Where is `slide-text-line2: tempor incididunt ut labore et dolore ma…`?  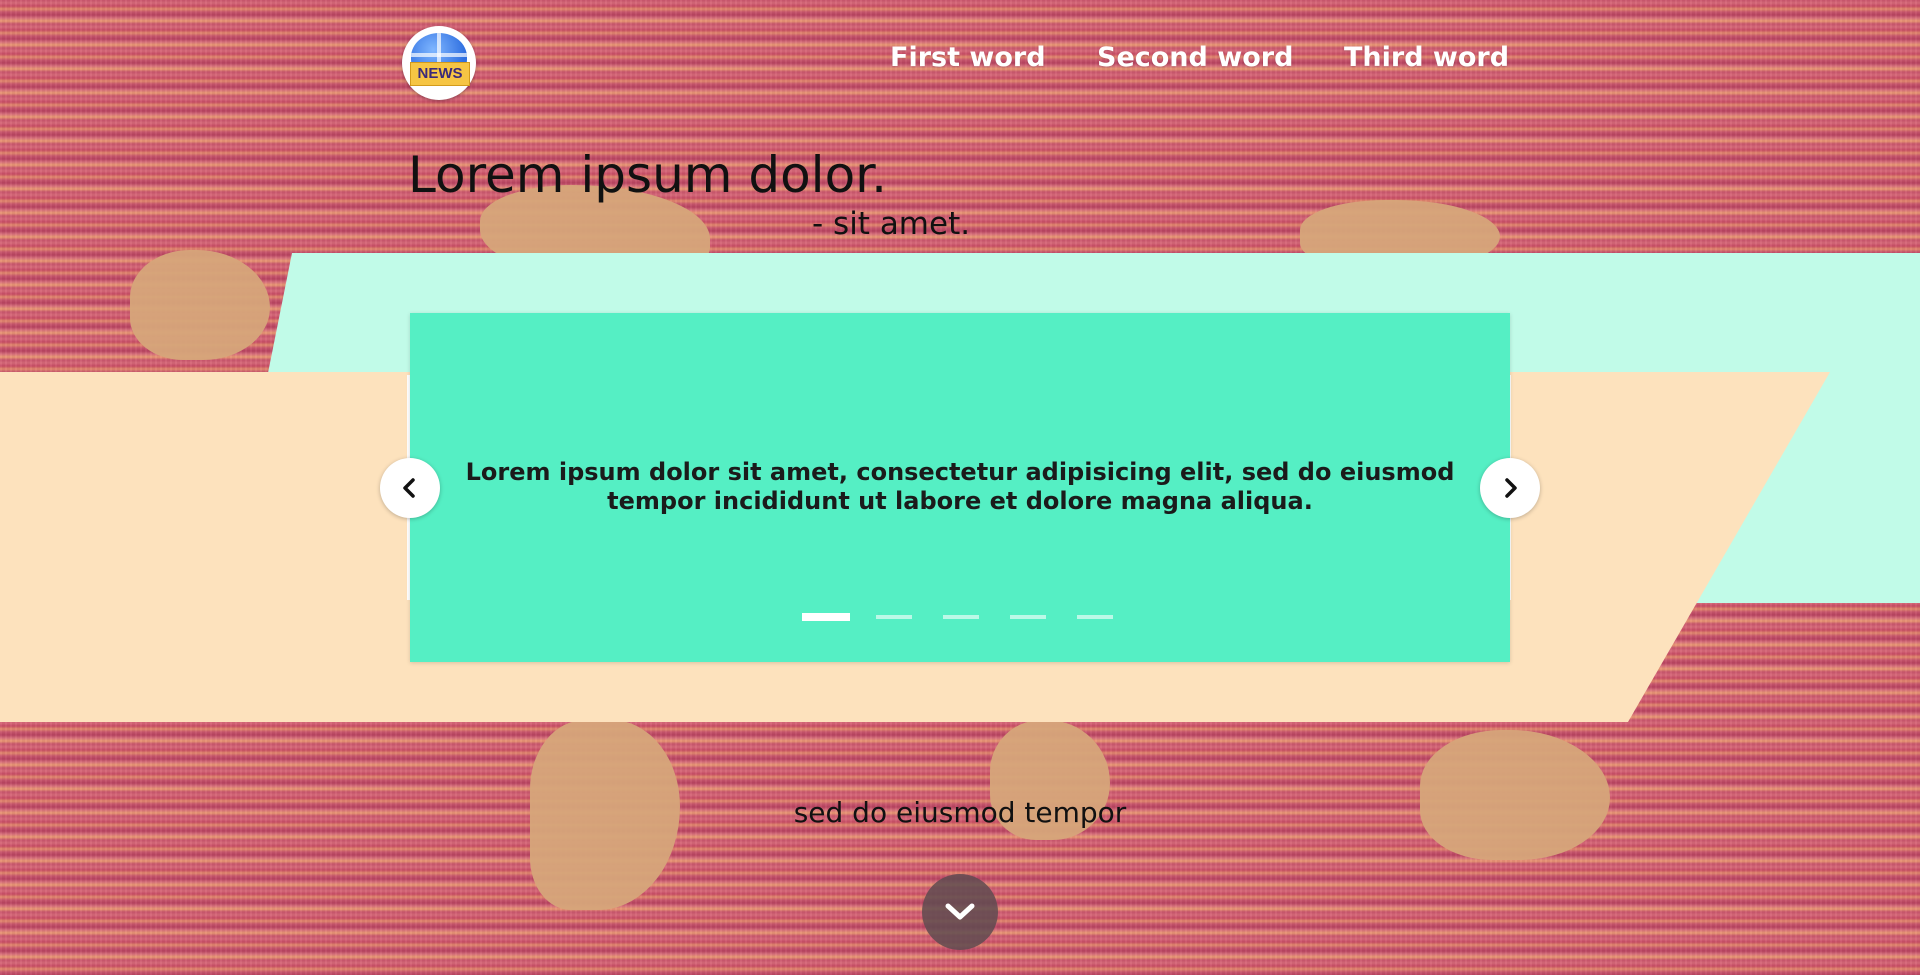 slide-text-line2: tempor incididunt ut labore et dolore ma… is located at coordinates (960, 501).